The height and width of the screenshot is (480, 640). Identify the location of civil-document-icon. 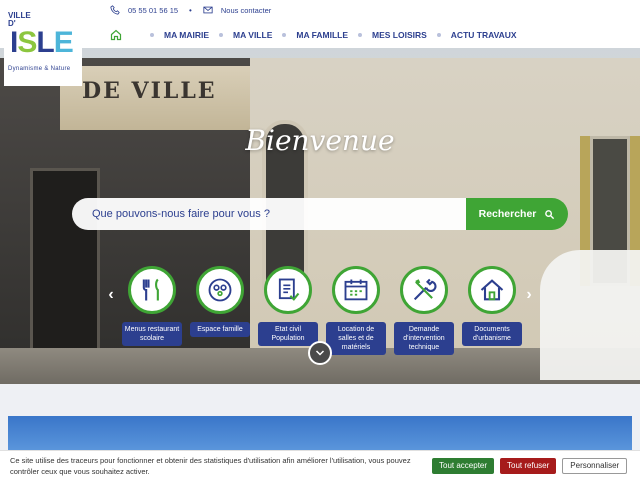
(288, 290).